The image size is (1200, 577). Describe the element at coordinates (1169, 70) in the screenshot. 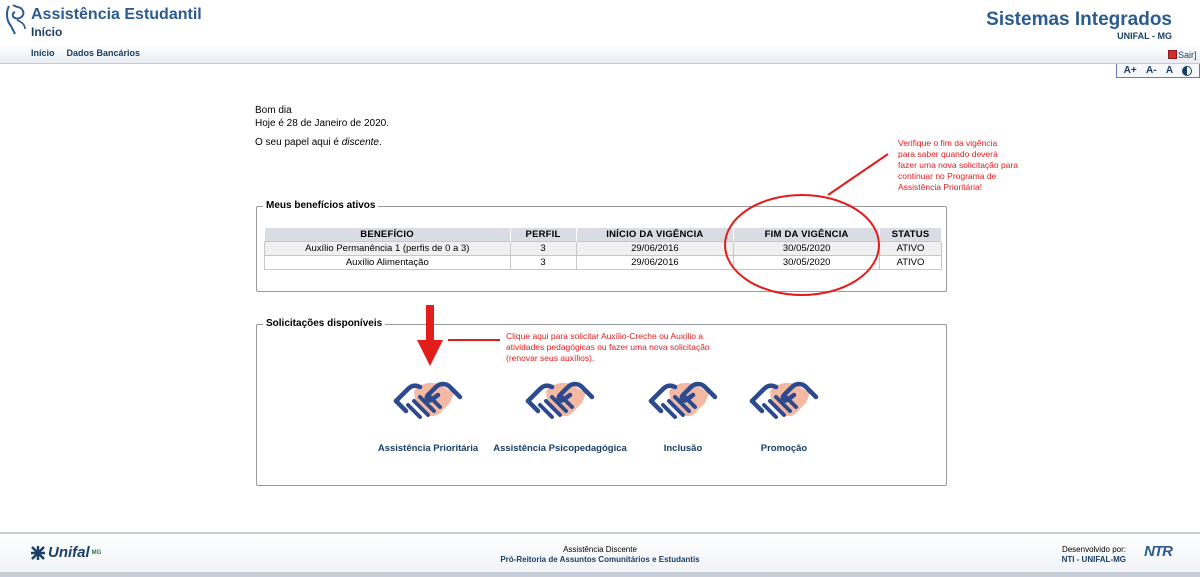

I see `reset-font-button: A` at that location.